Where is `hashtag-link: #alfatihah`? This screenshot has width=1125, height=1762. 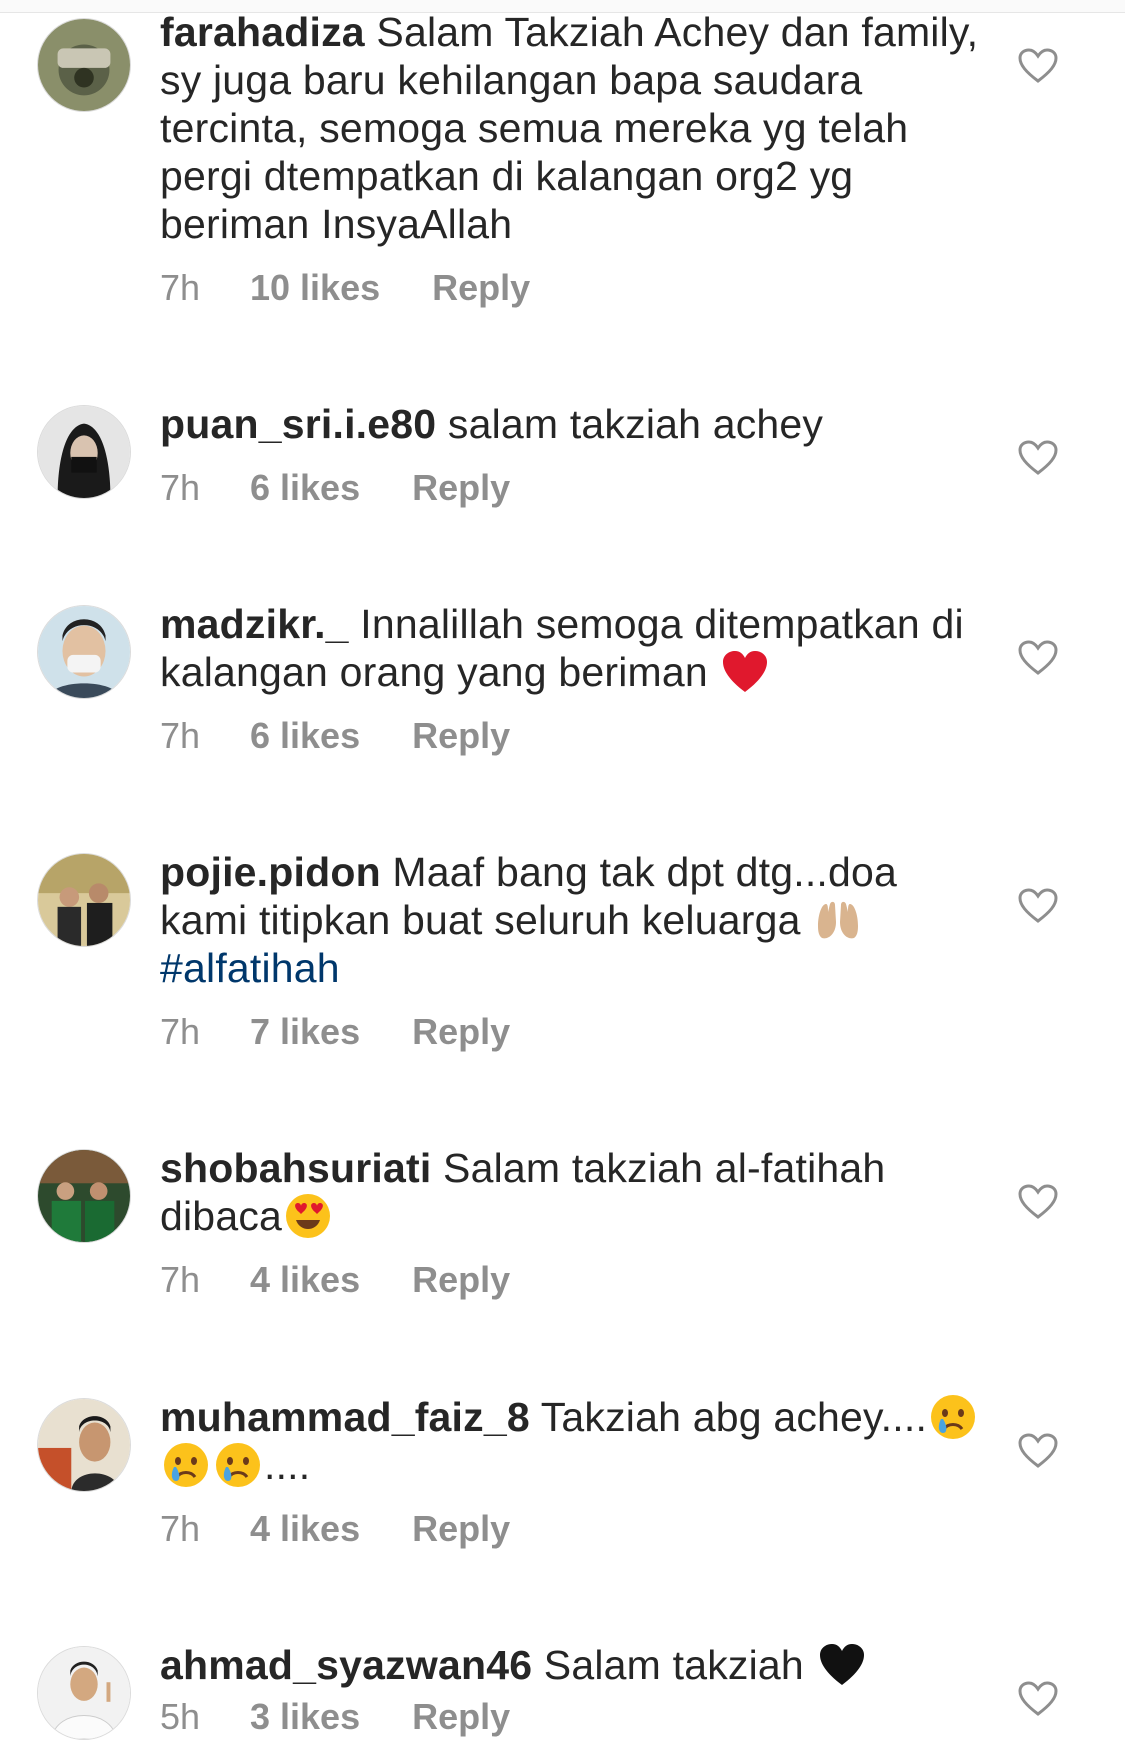
hashtag-link: #alfatihah is located at coordinates (250, 968).